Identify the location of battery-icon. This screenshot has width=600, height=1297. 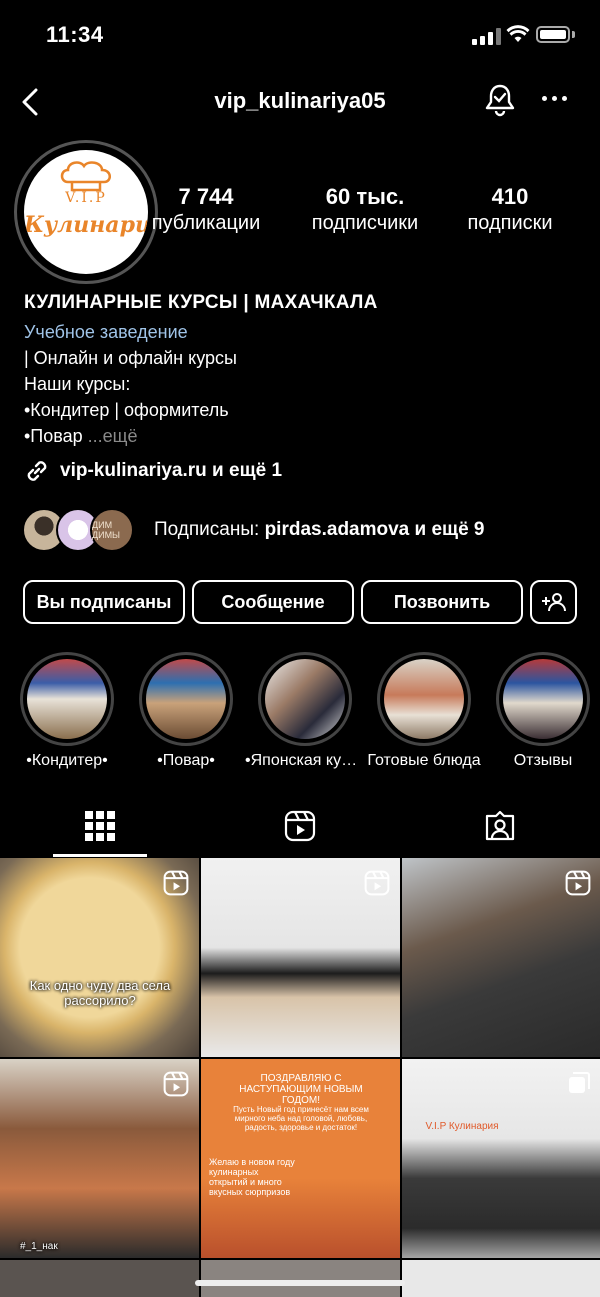
(553, 34).